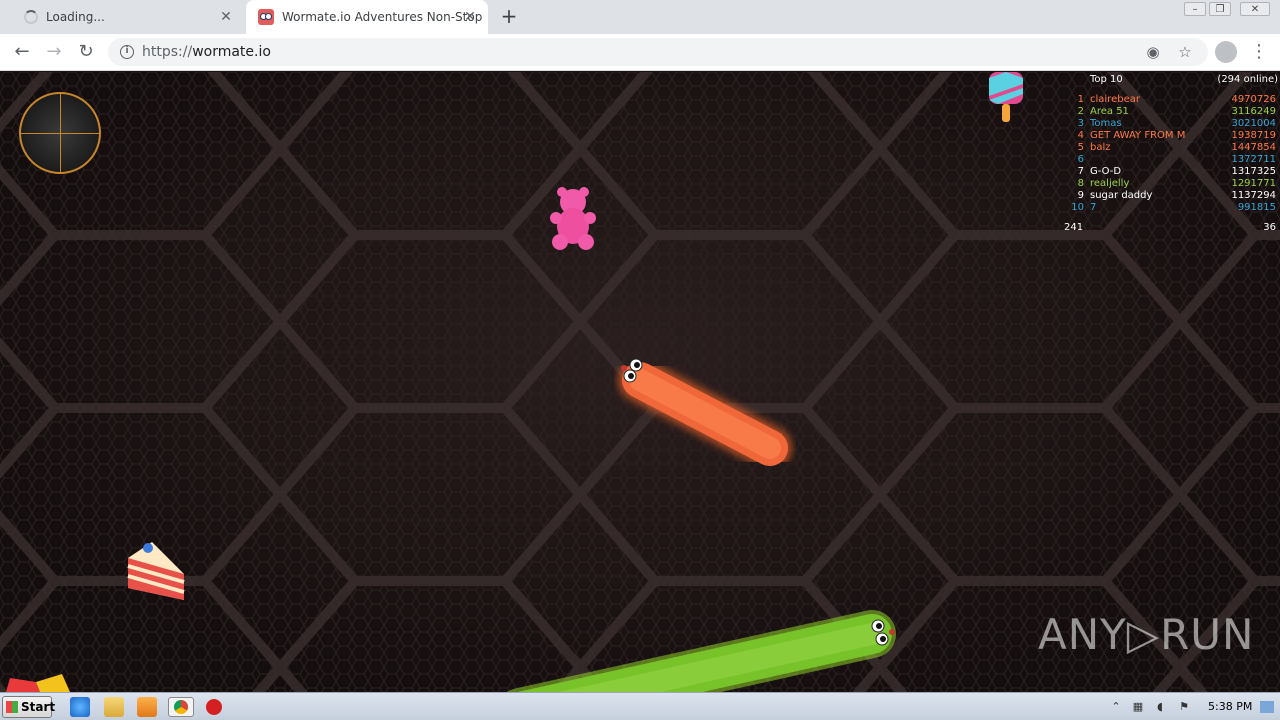 The width and height of the screenshot is (1280, 720). Describe the element at coordinates (509, 17) in the screenshot. I see `new-tab-button: +` at that location.